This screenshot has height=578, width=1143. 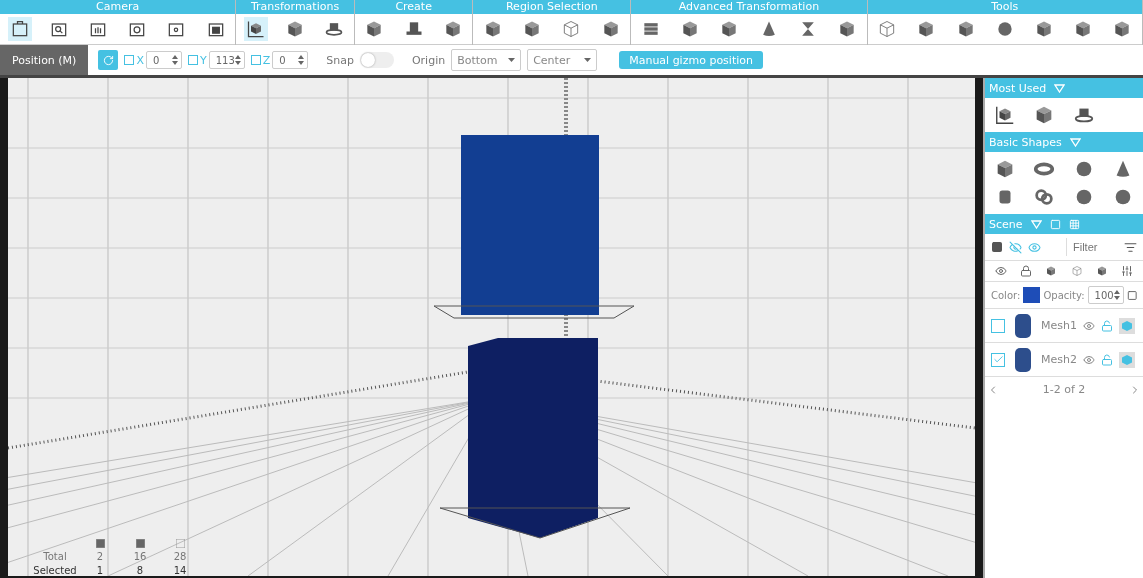 What do you see at coordinates (428, 60) in the screenshot?
I see `origin-label: Origin` at bounding box center [428, 60].